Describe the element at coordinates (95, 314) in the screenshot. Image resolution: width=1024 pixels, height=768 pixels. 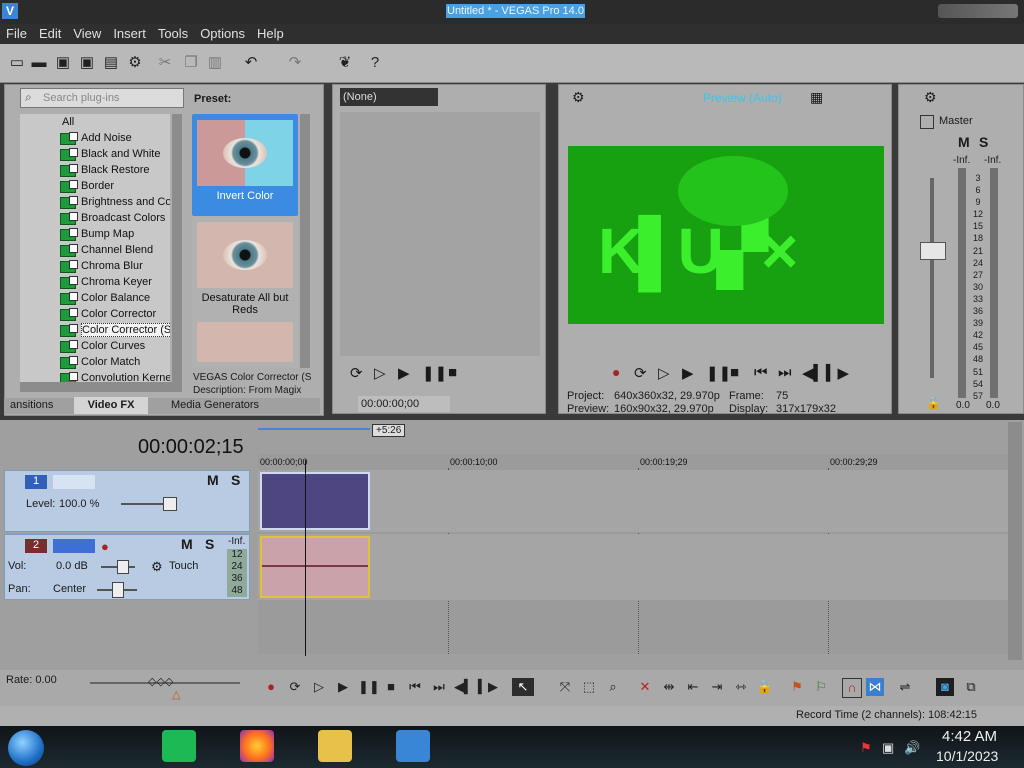
I see `list-item: Color Corrector` at that location.